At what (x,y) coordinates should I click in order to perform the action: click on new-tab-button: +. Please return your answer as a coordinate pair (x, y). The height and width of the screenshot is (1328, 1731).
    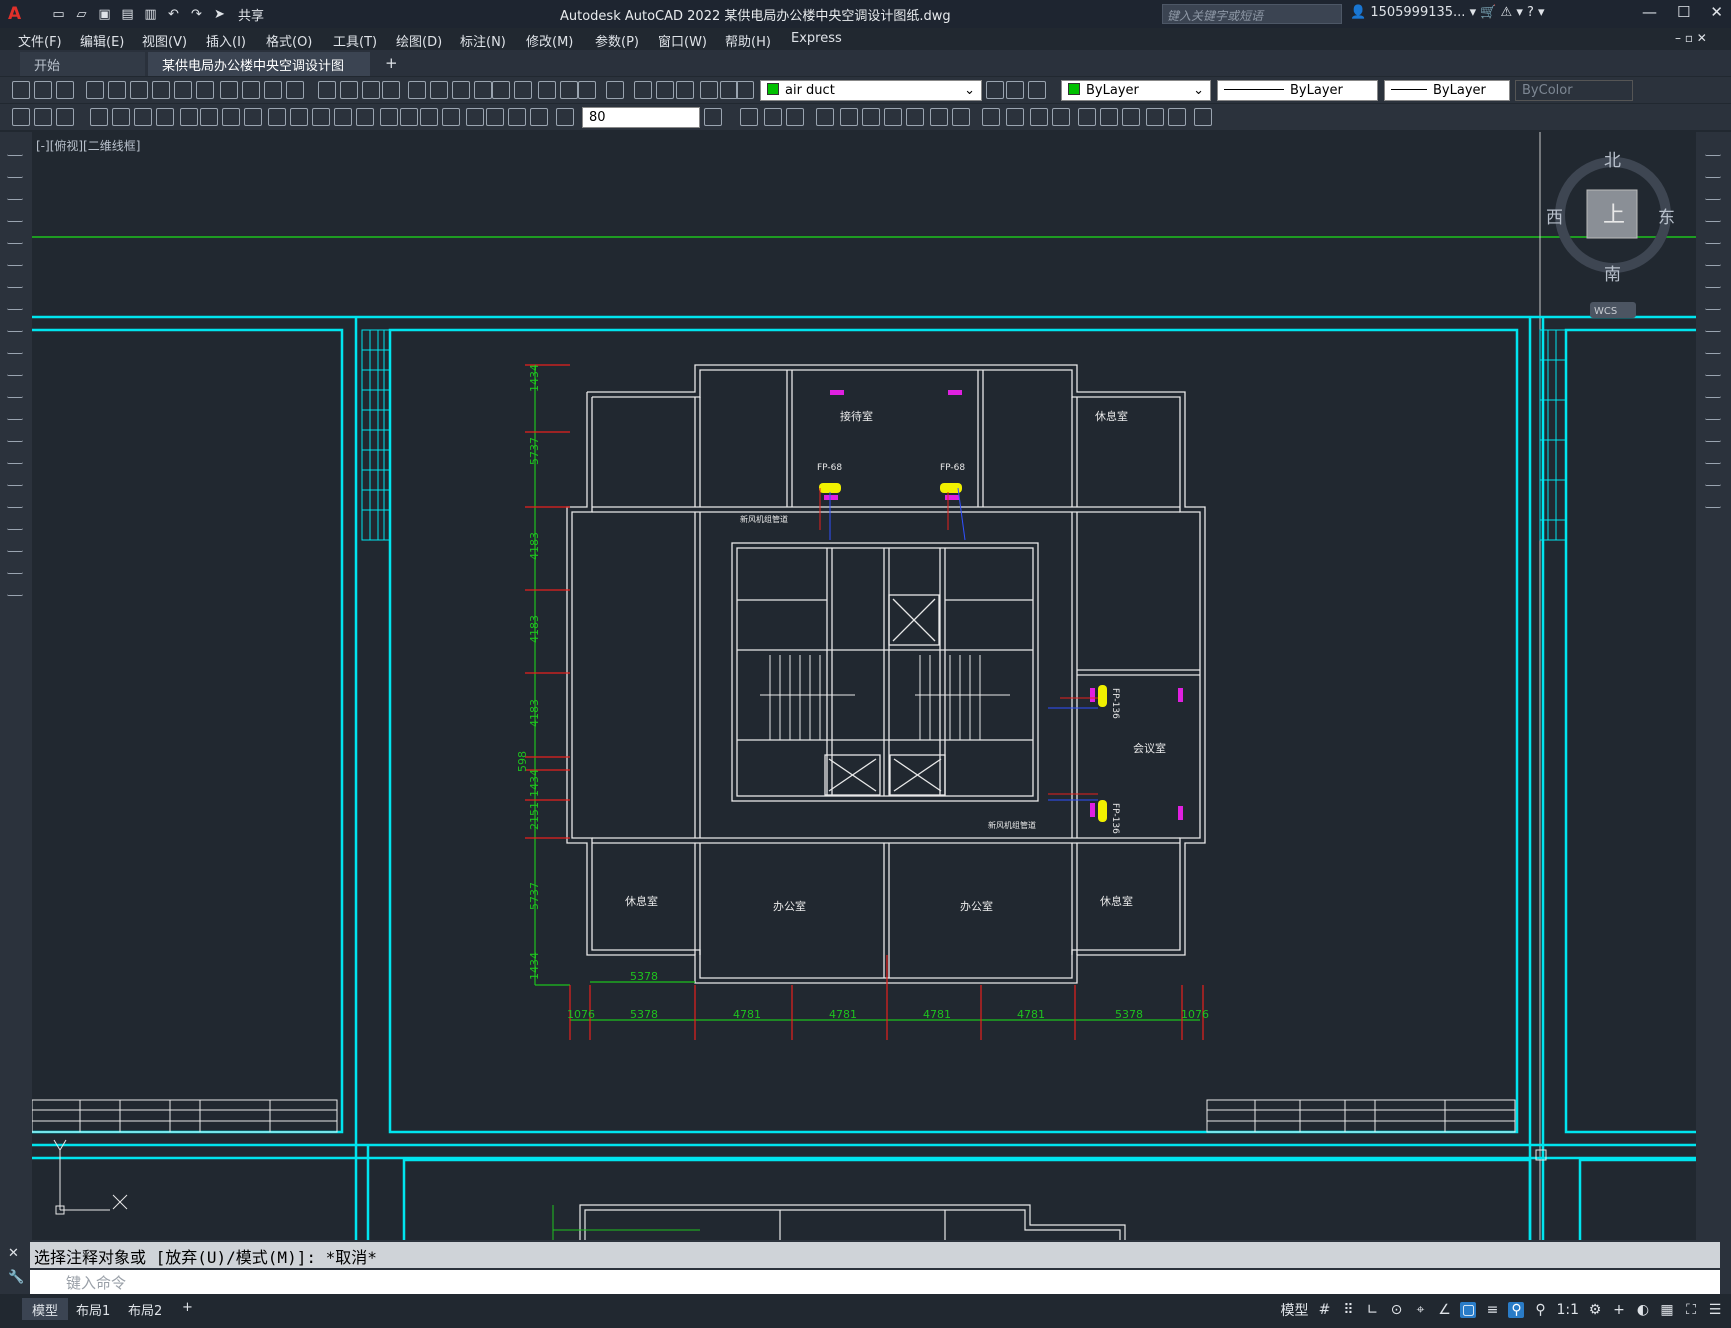
    Looking at the image, I should click on (391, 63).